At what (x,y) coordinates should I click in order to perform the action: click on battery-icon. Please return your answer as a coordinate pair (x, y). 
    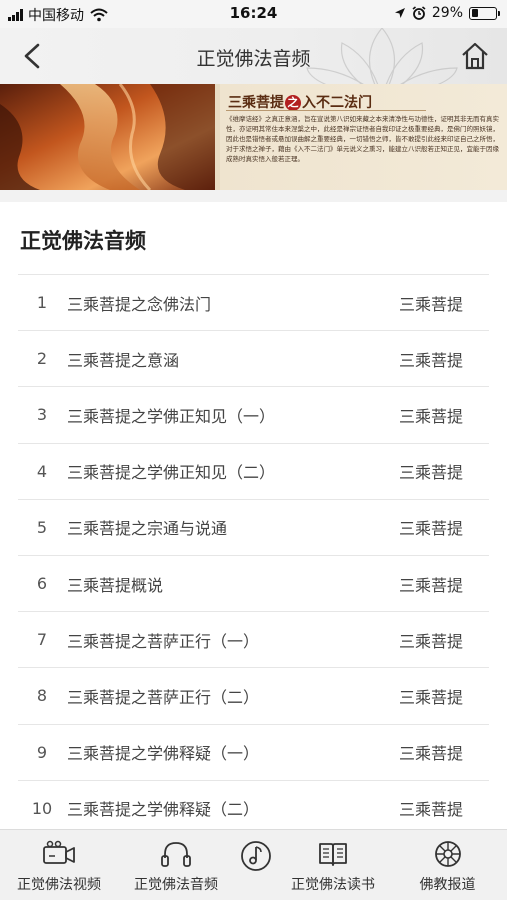
    Looking at the image, I should click on (484, 13).